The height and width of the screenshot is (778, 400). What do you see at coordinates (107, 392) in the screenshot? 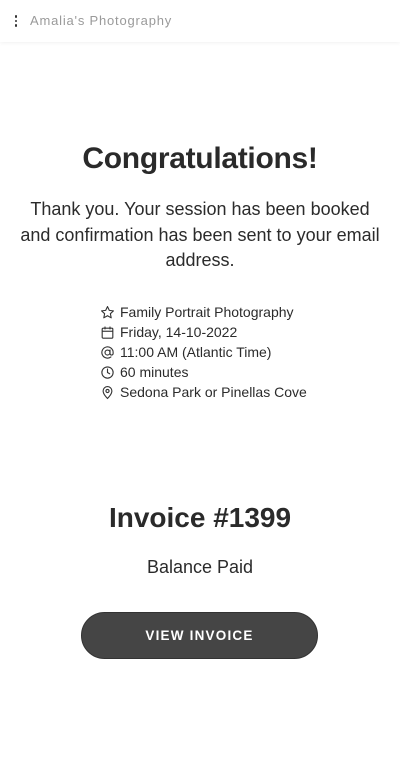
I see `location-pin-icon` at bounding box center [107, 392].